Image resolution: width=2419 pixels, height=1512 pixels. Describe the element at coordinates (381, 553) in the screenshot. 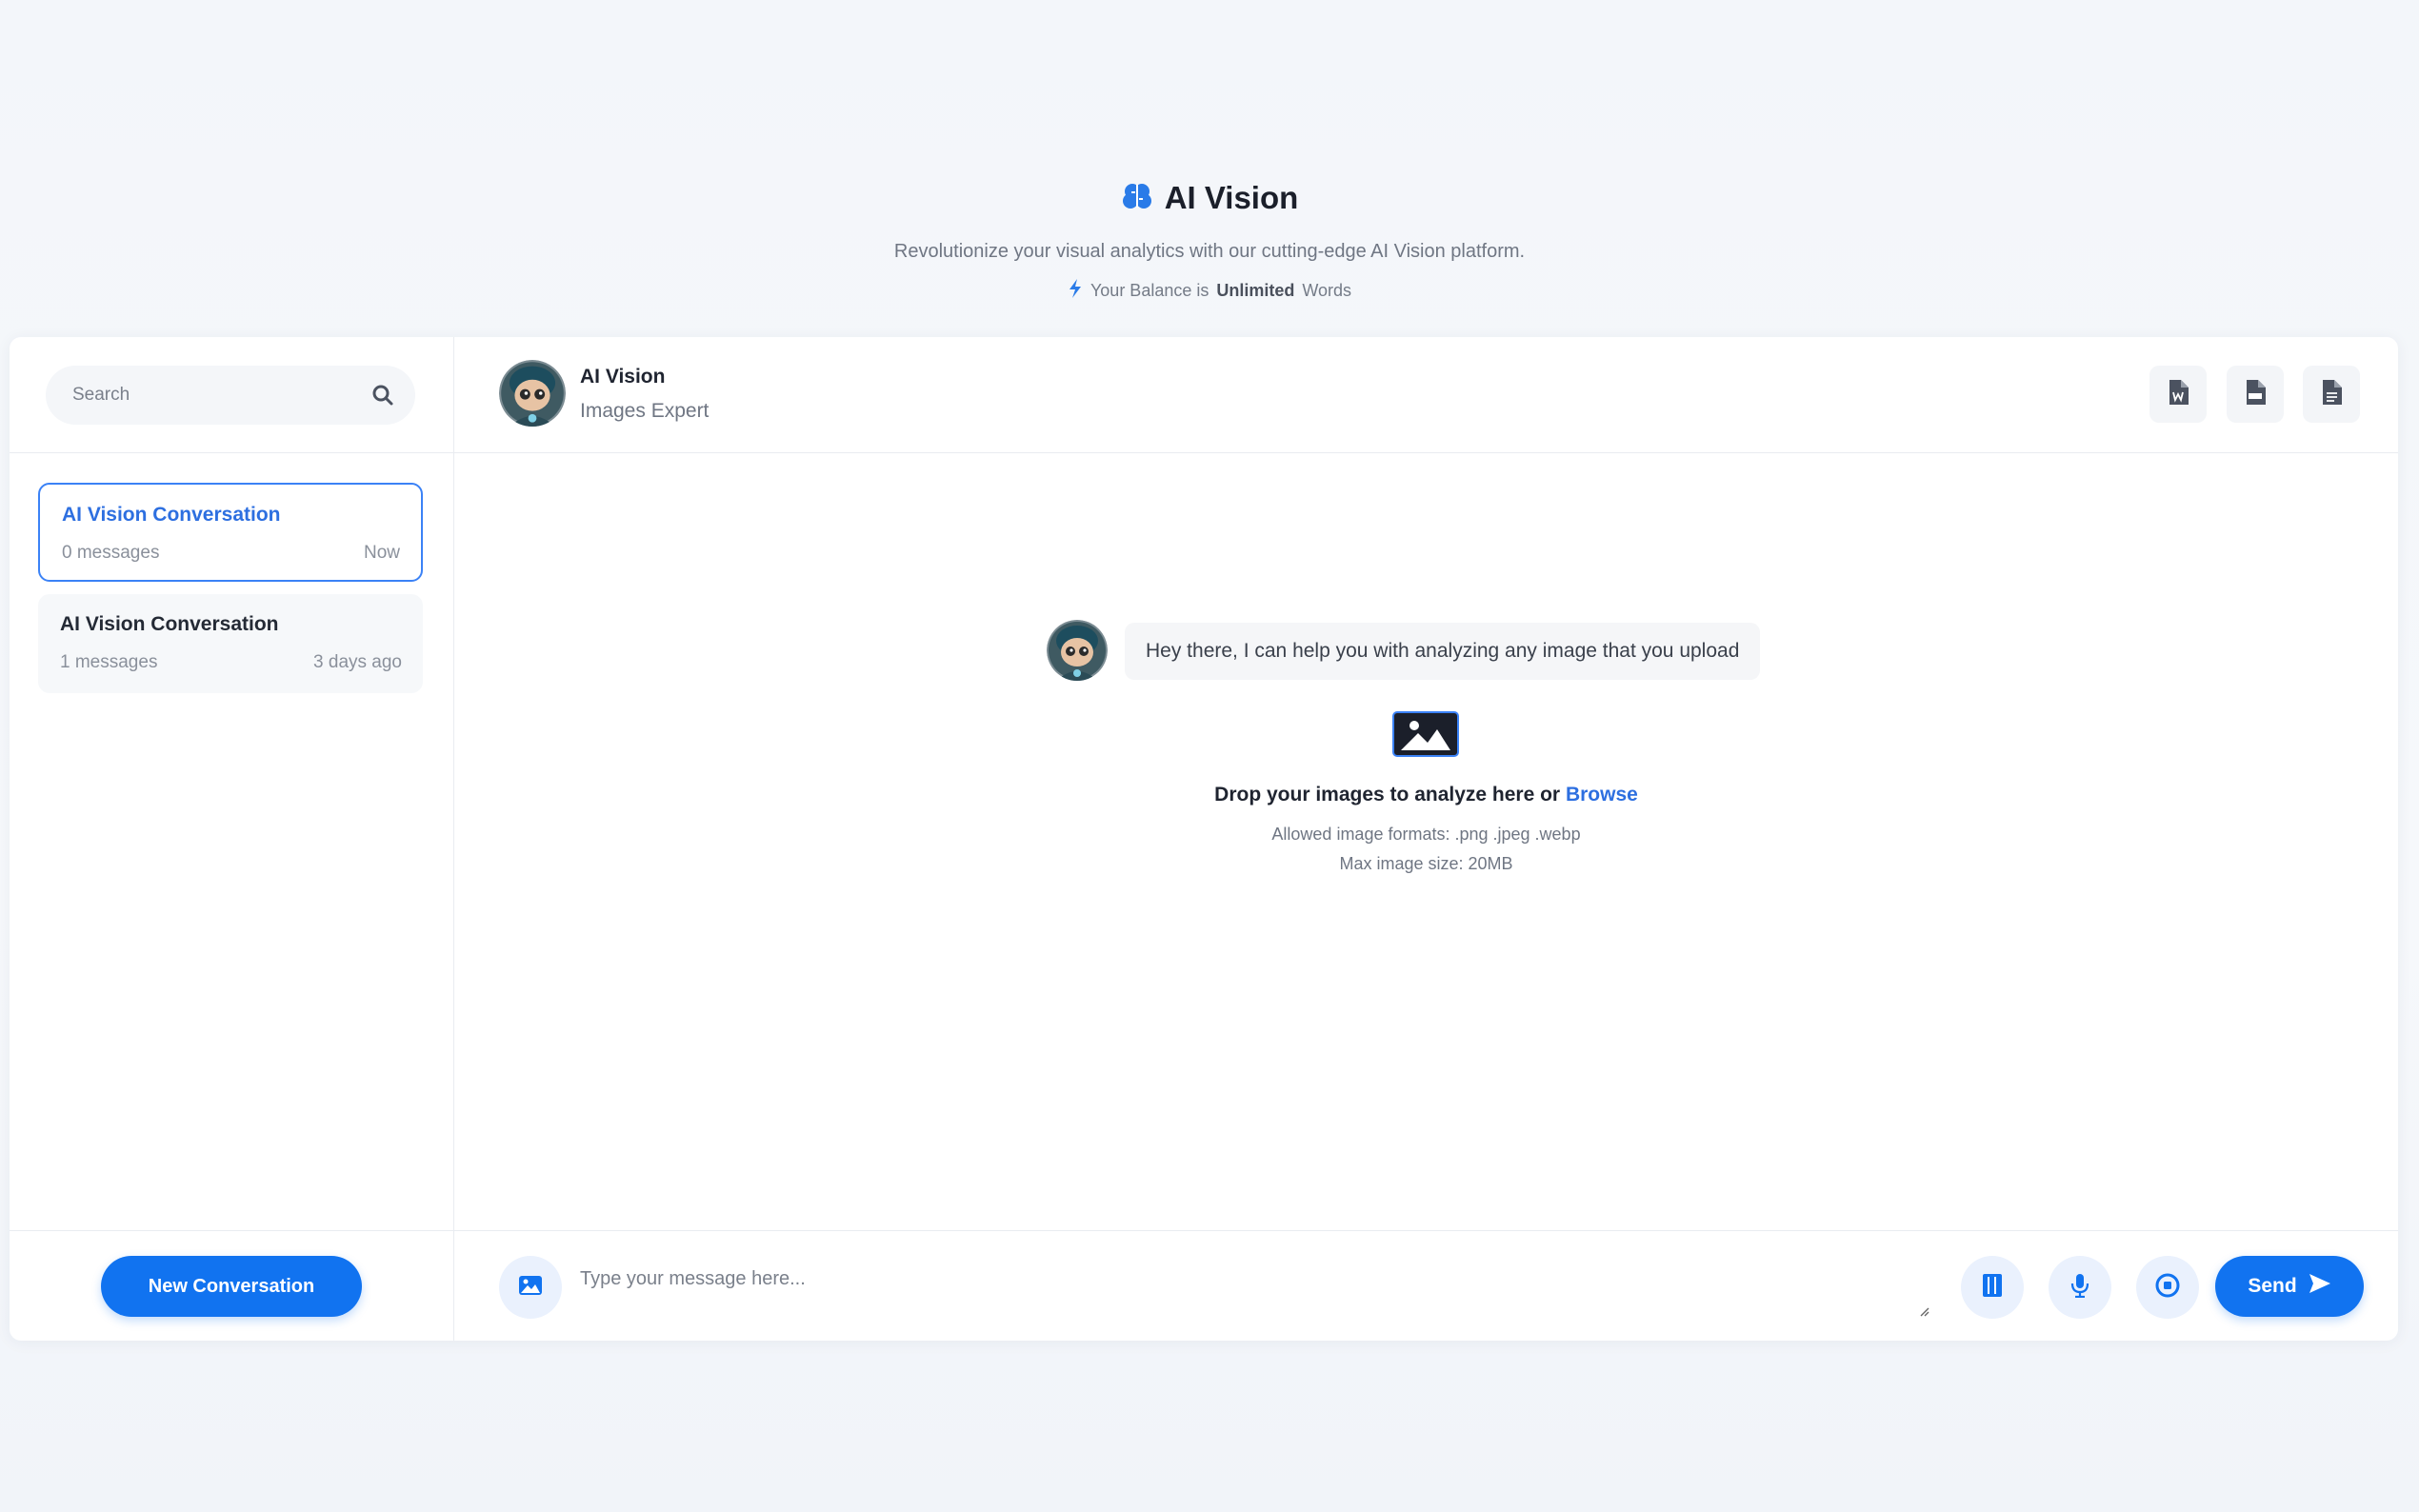

I see `conversation-date: Now` at that location.